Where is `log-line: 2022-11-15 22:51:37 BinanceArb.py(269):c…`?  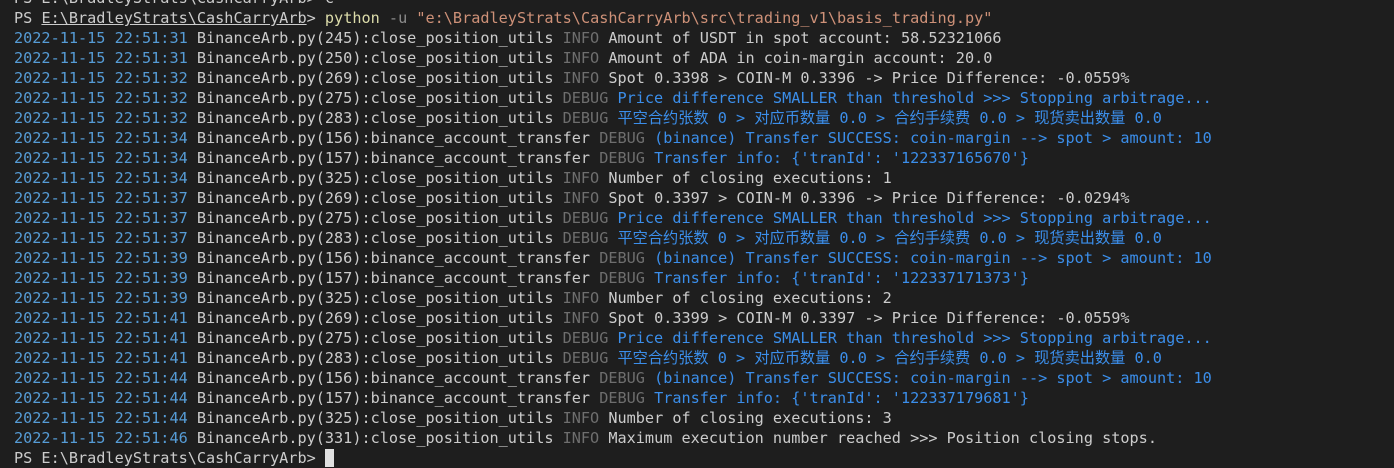
log-line: 2022-11-15 22:51:37 BinanceArb.py(269):c… is located at coordinates (699, 198).